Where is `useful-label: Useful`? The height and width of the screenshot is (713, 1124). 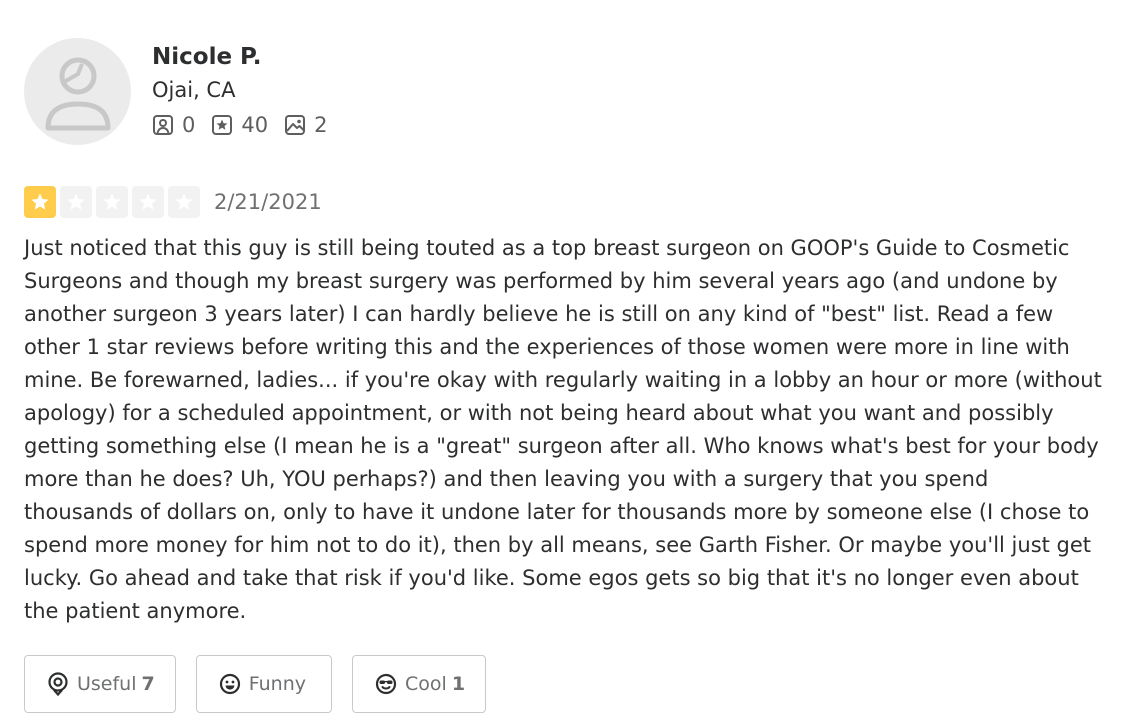 useful-label: Useful is located at coordinates (107, 684).